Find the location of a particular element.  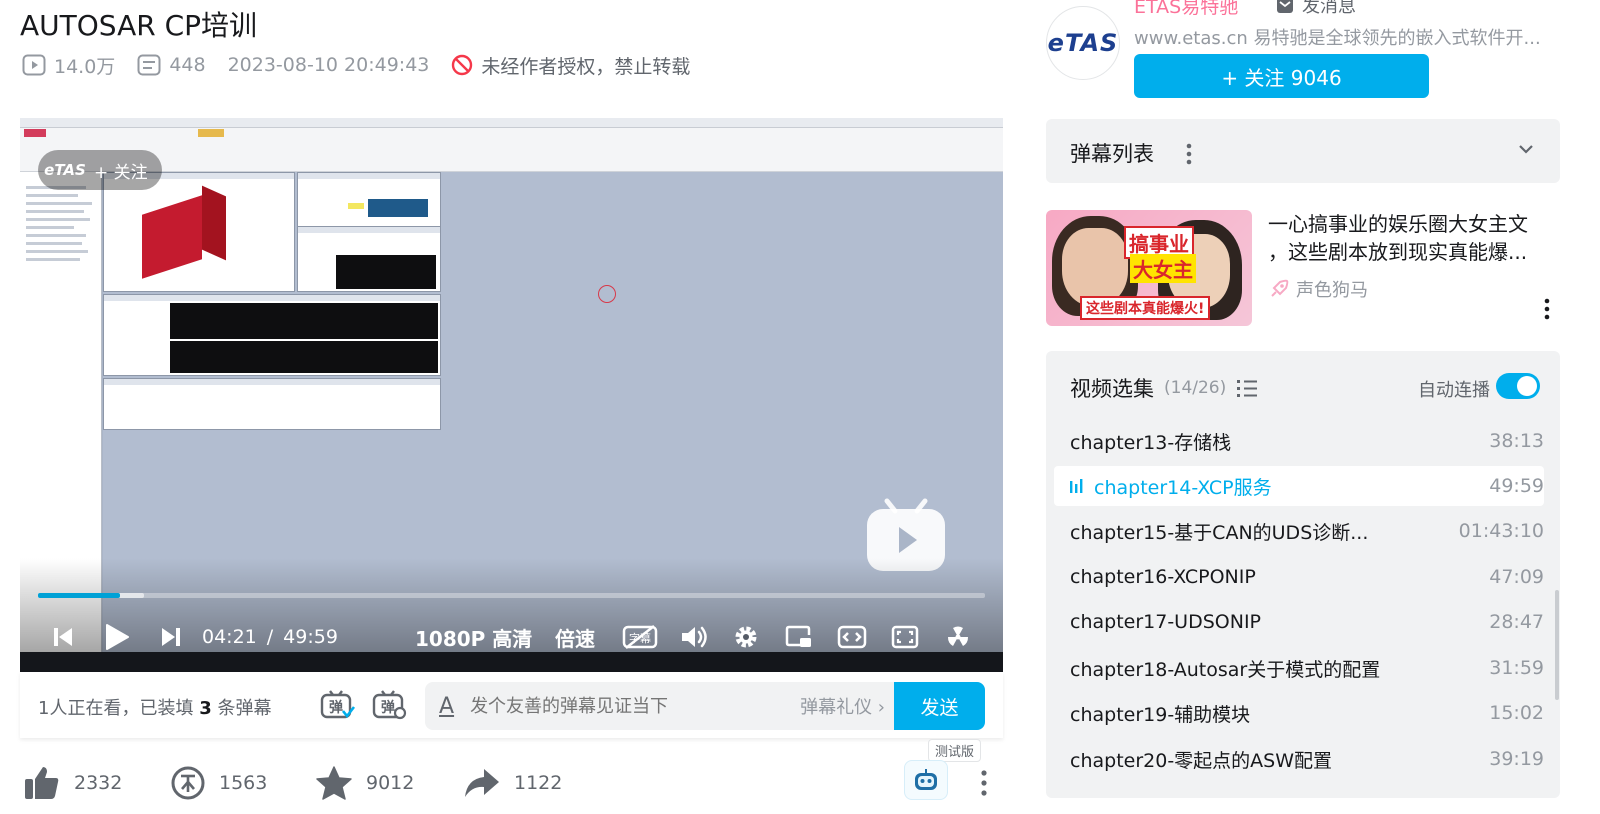

page-scrollbar is located at coordinates (1557, 645).